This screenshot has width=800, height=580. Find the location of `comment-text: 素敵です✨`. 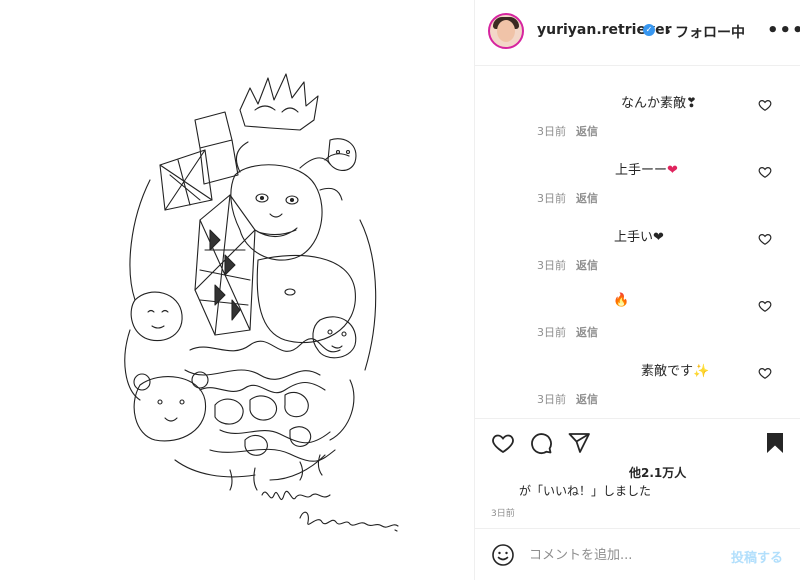

comment-text: 素敵です✨ is located at coordinates (675, 371).